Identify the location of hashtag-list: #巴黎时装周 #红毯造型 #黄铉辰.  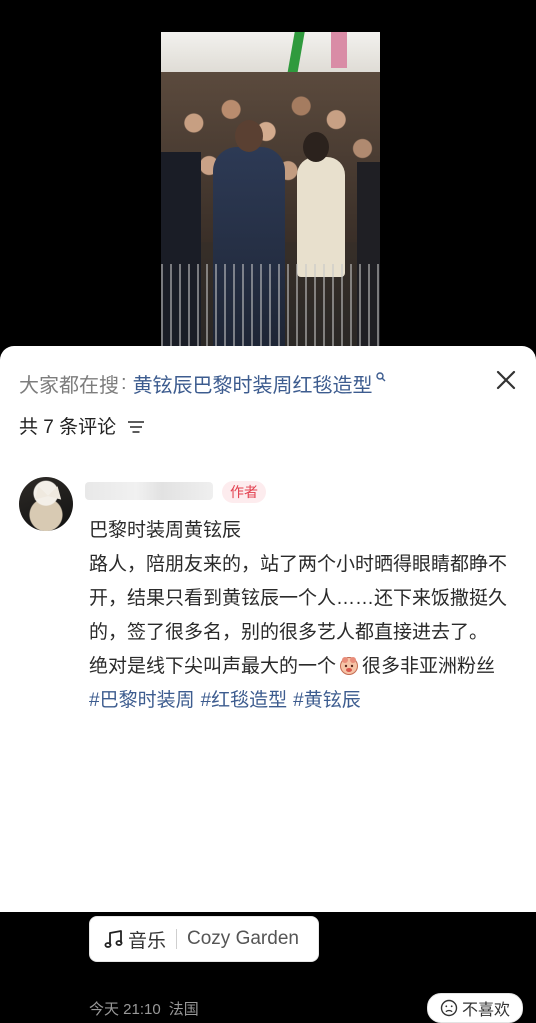
(307, 701).